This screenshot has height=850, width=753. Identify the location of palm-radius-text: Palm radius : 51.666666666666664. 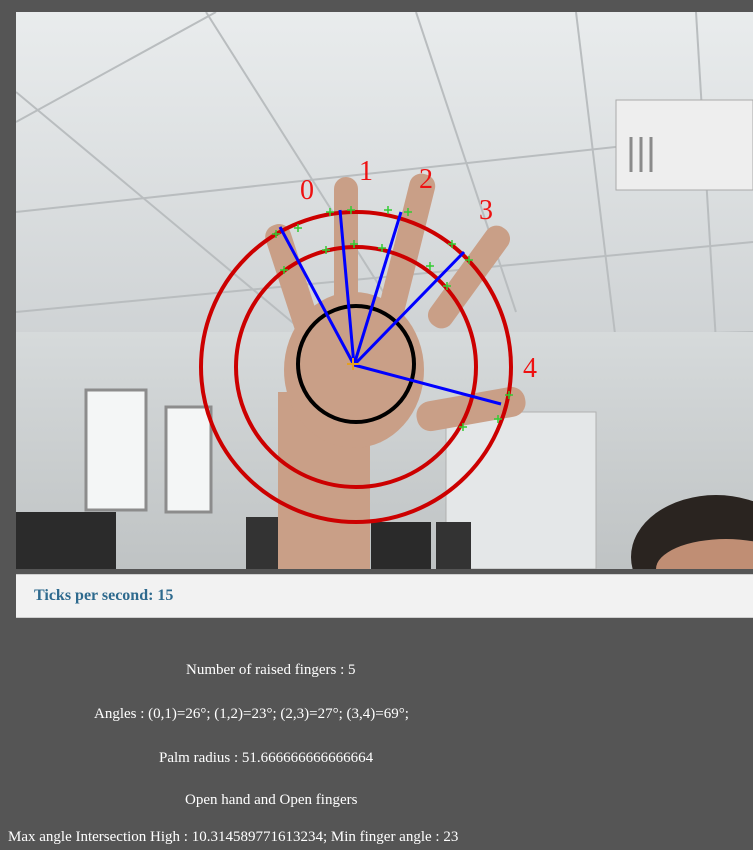
(266, 758).